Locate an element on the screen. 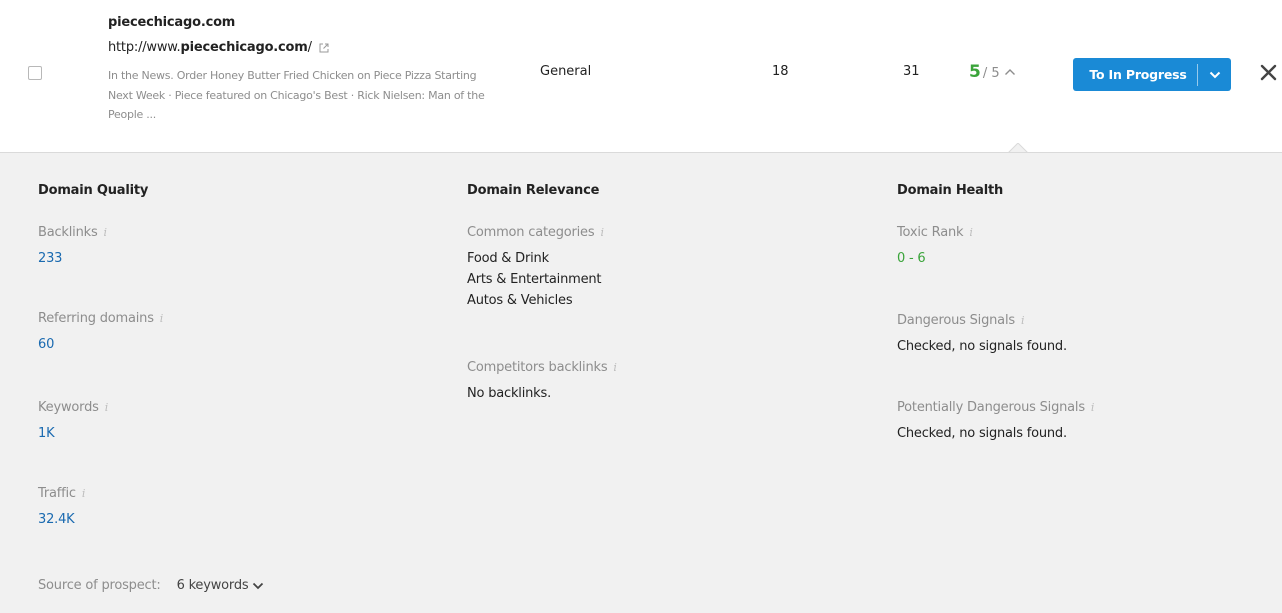  backlinks-metric: Backlinks i 233 is located at coordinates (72, 247).